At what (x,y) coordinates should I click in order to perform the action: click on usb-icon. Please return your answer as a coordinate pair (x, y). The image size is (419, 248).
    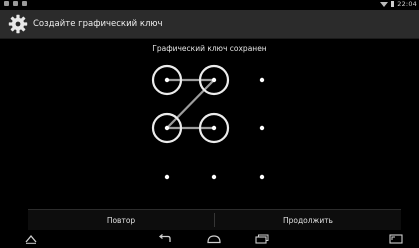
    Looking at the image, I should click on (15, 3).